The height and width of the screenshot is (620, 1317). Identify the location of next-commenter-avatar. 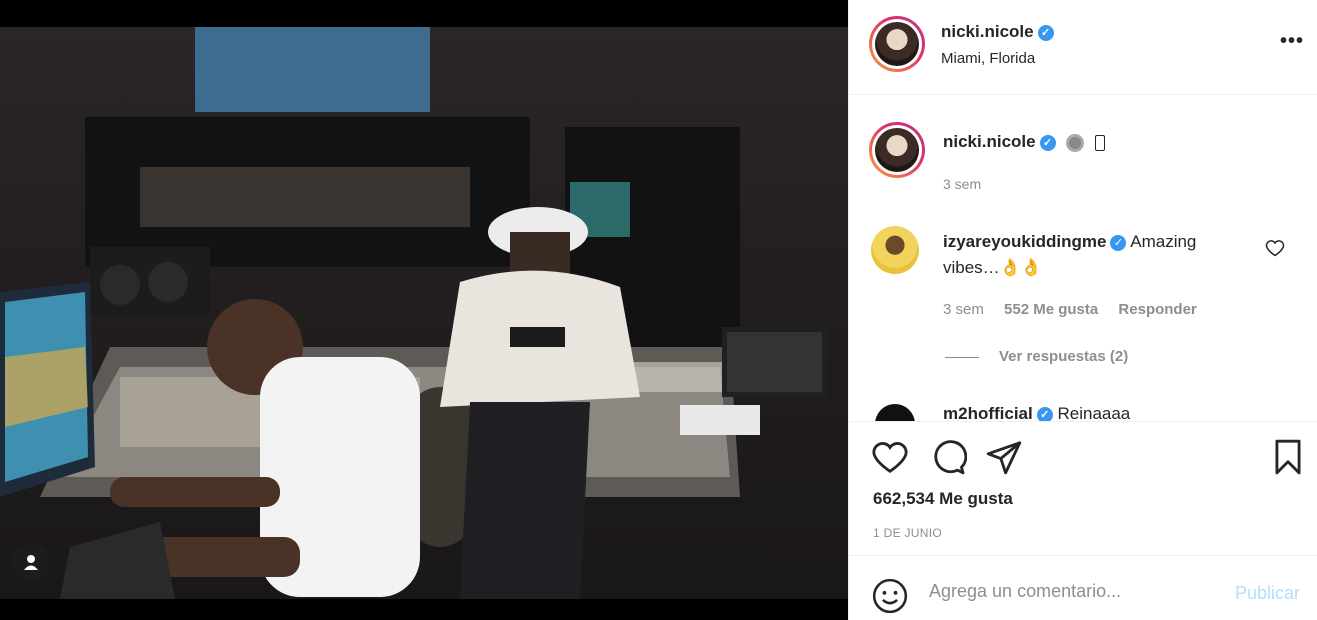
(895, 412).